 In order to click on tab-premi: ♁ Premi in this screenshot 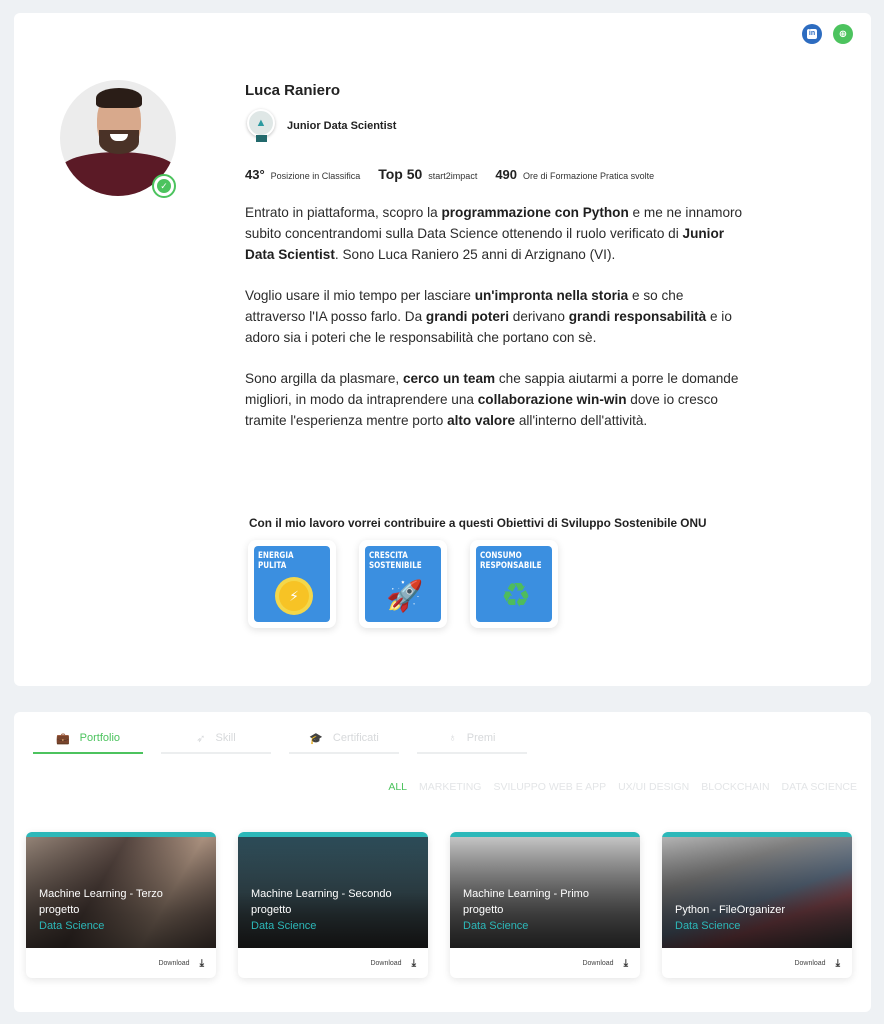, I will do `click(472, 739)`.